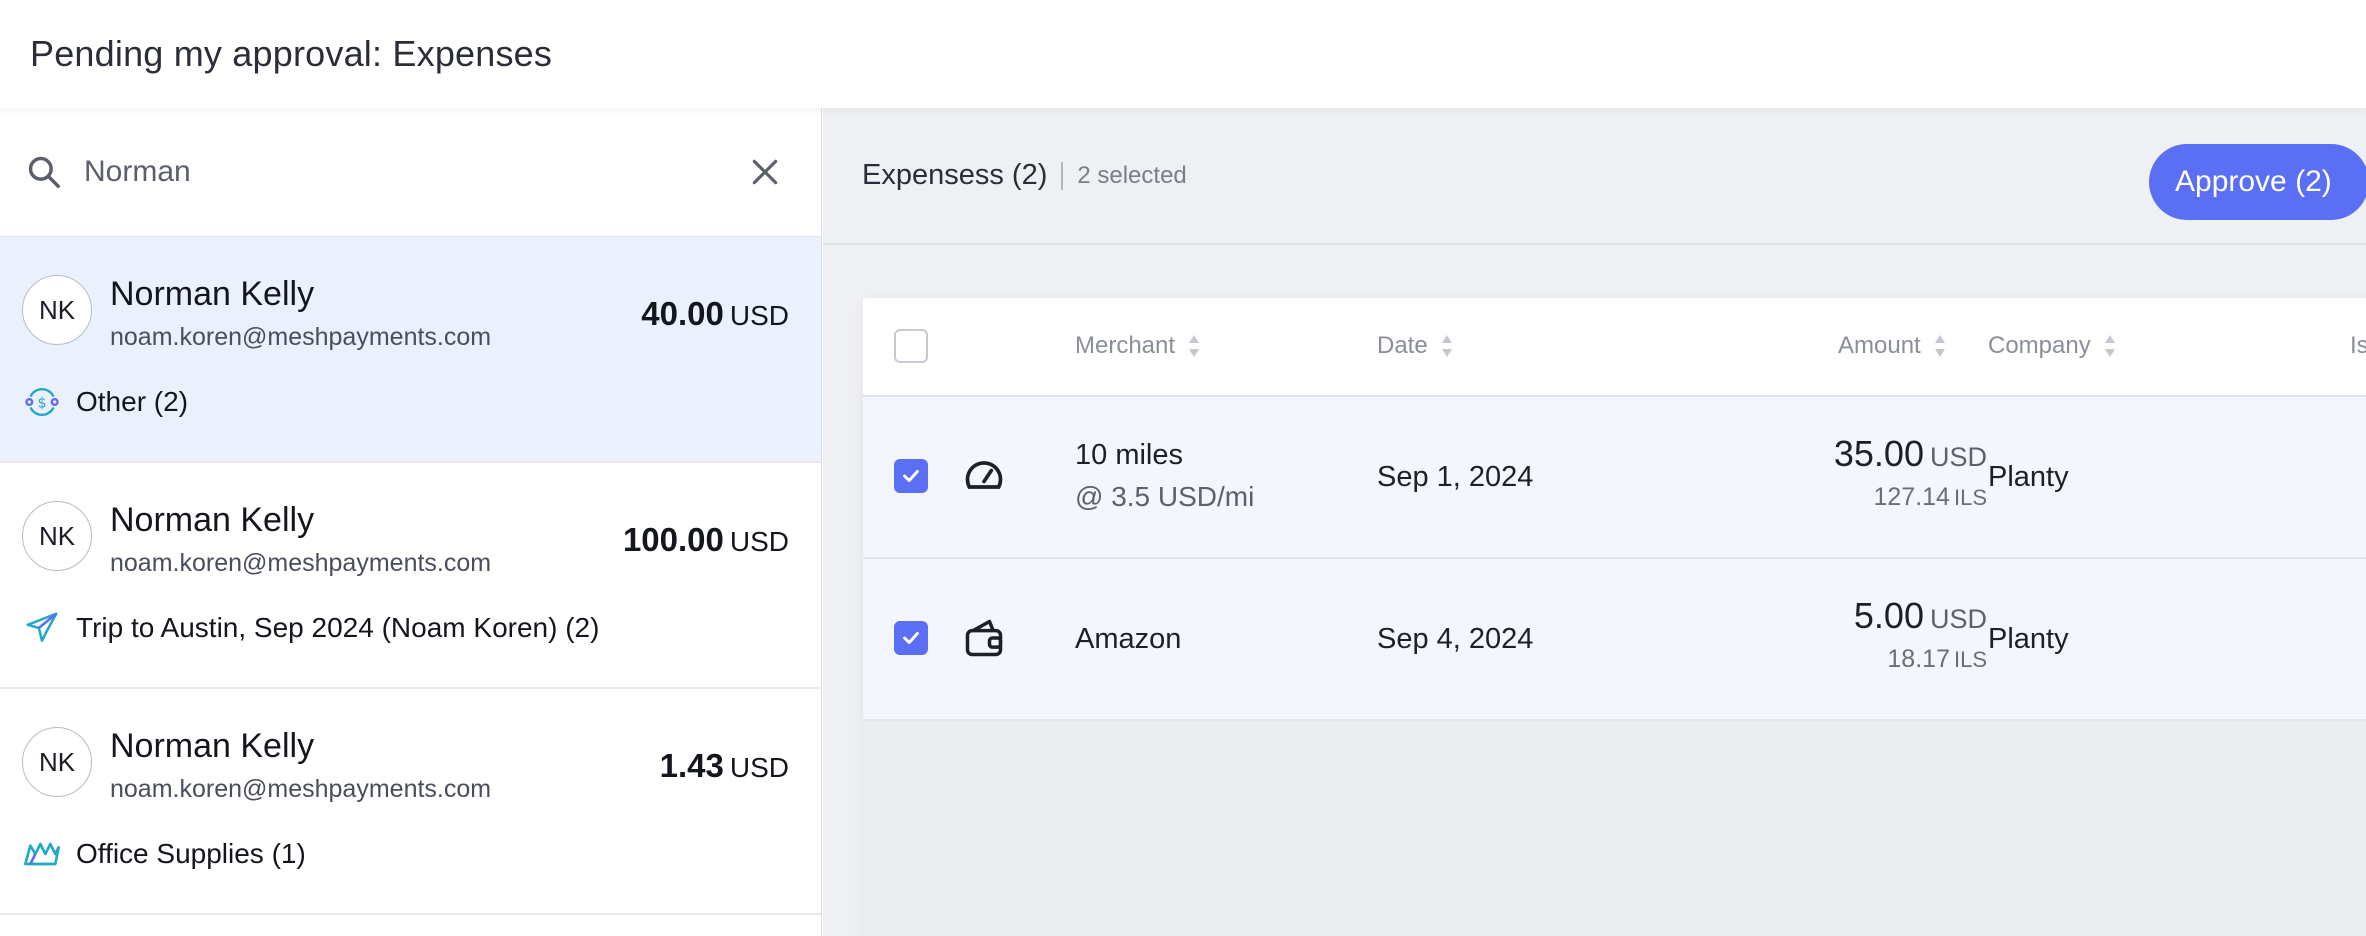  Describe the element at coordinates (44, 172) in the screenshot. I see `search-icon` at that location.